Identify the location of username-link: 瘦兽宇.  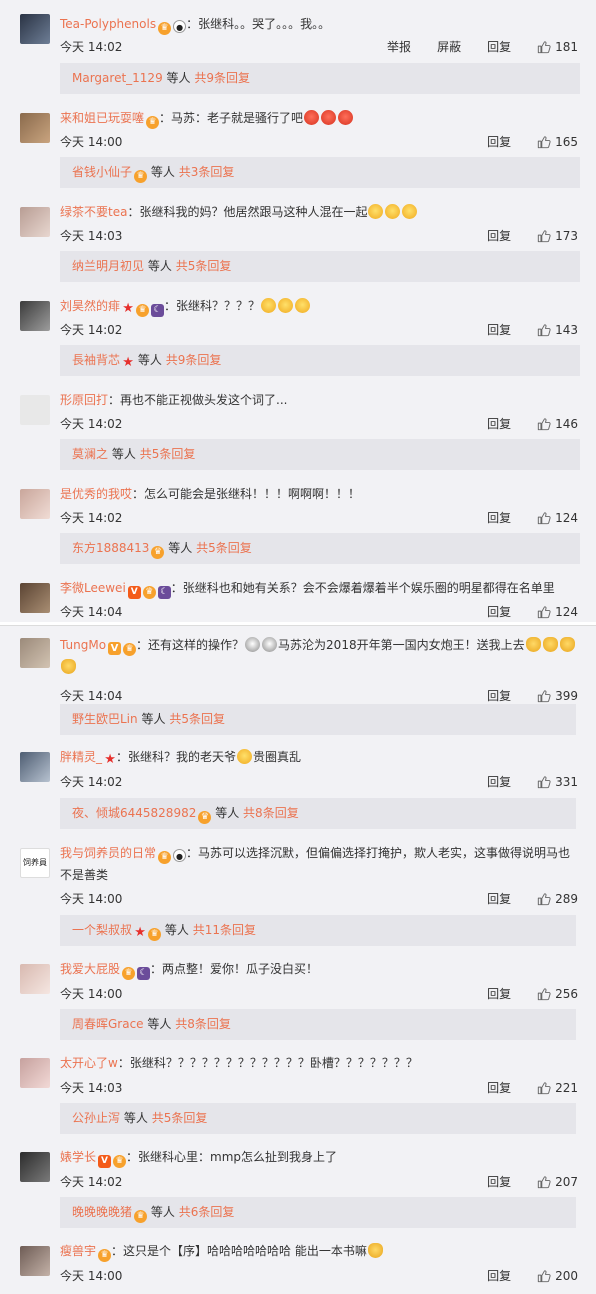
(78, 1251).